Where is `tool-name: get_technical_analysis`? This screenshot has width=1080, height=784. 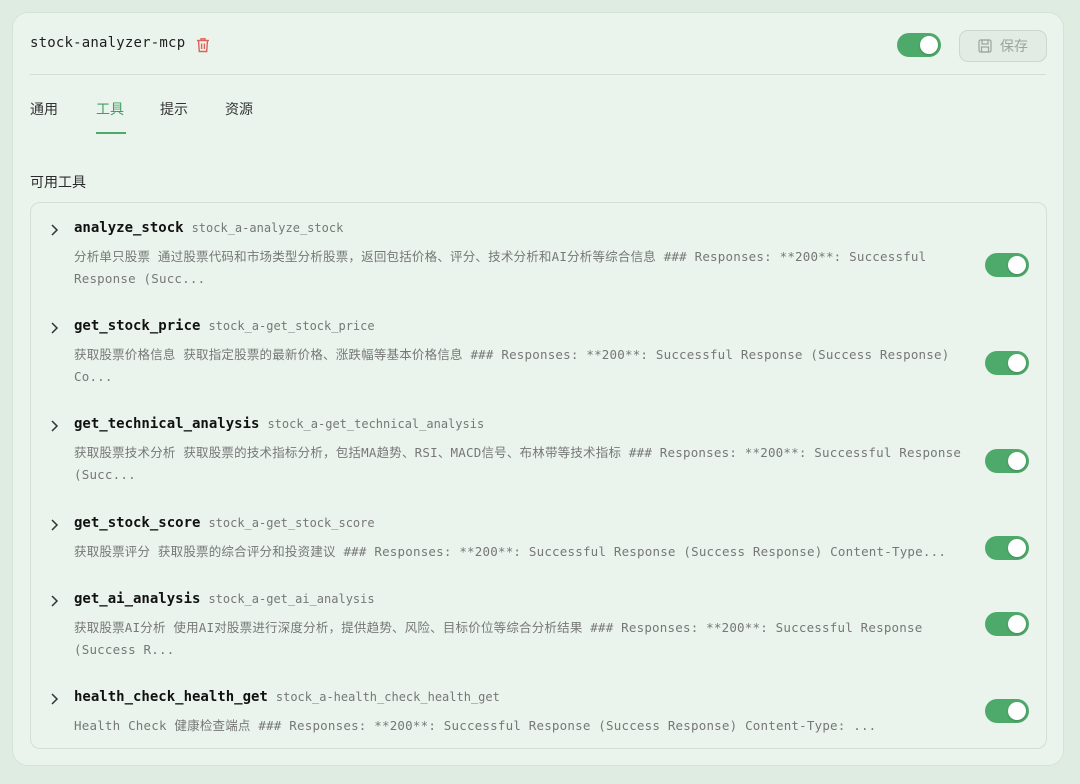
tool-name: get_technical_analysis is located at coordinates (167, 424).